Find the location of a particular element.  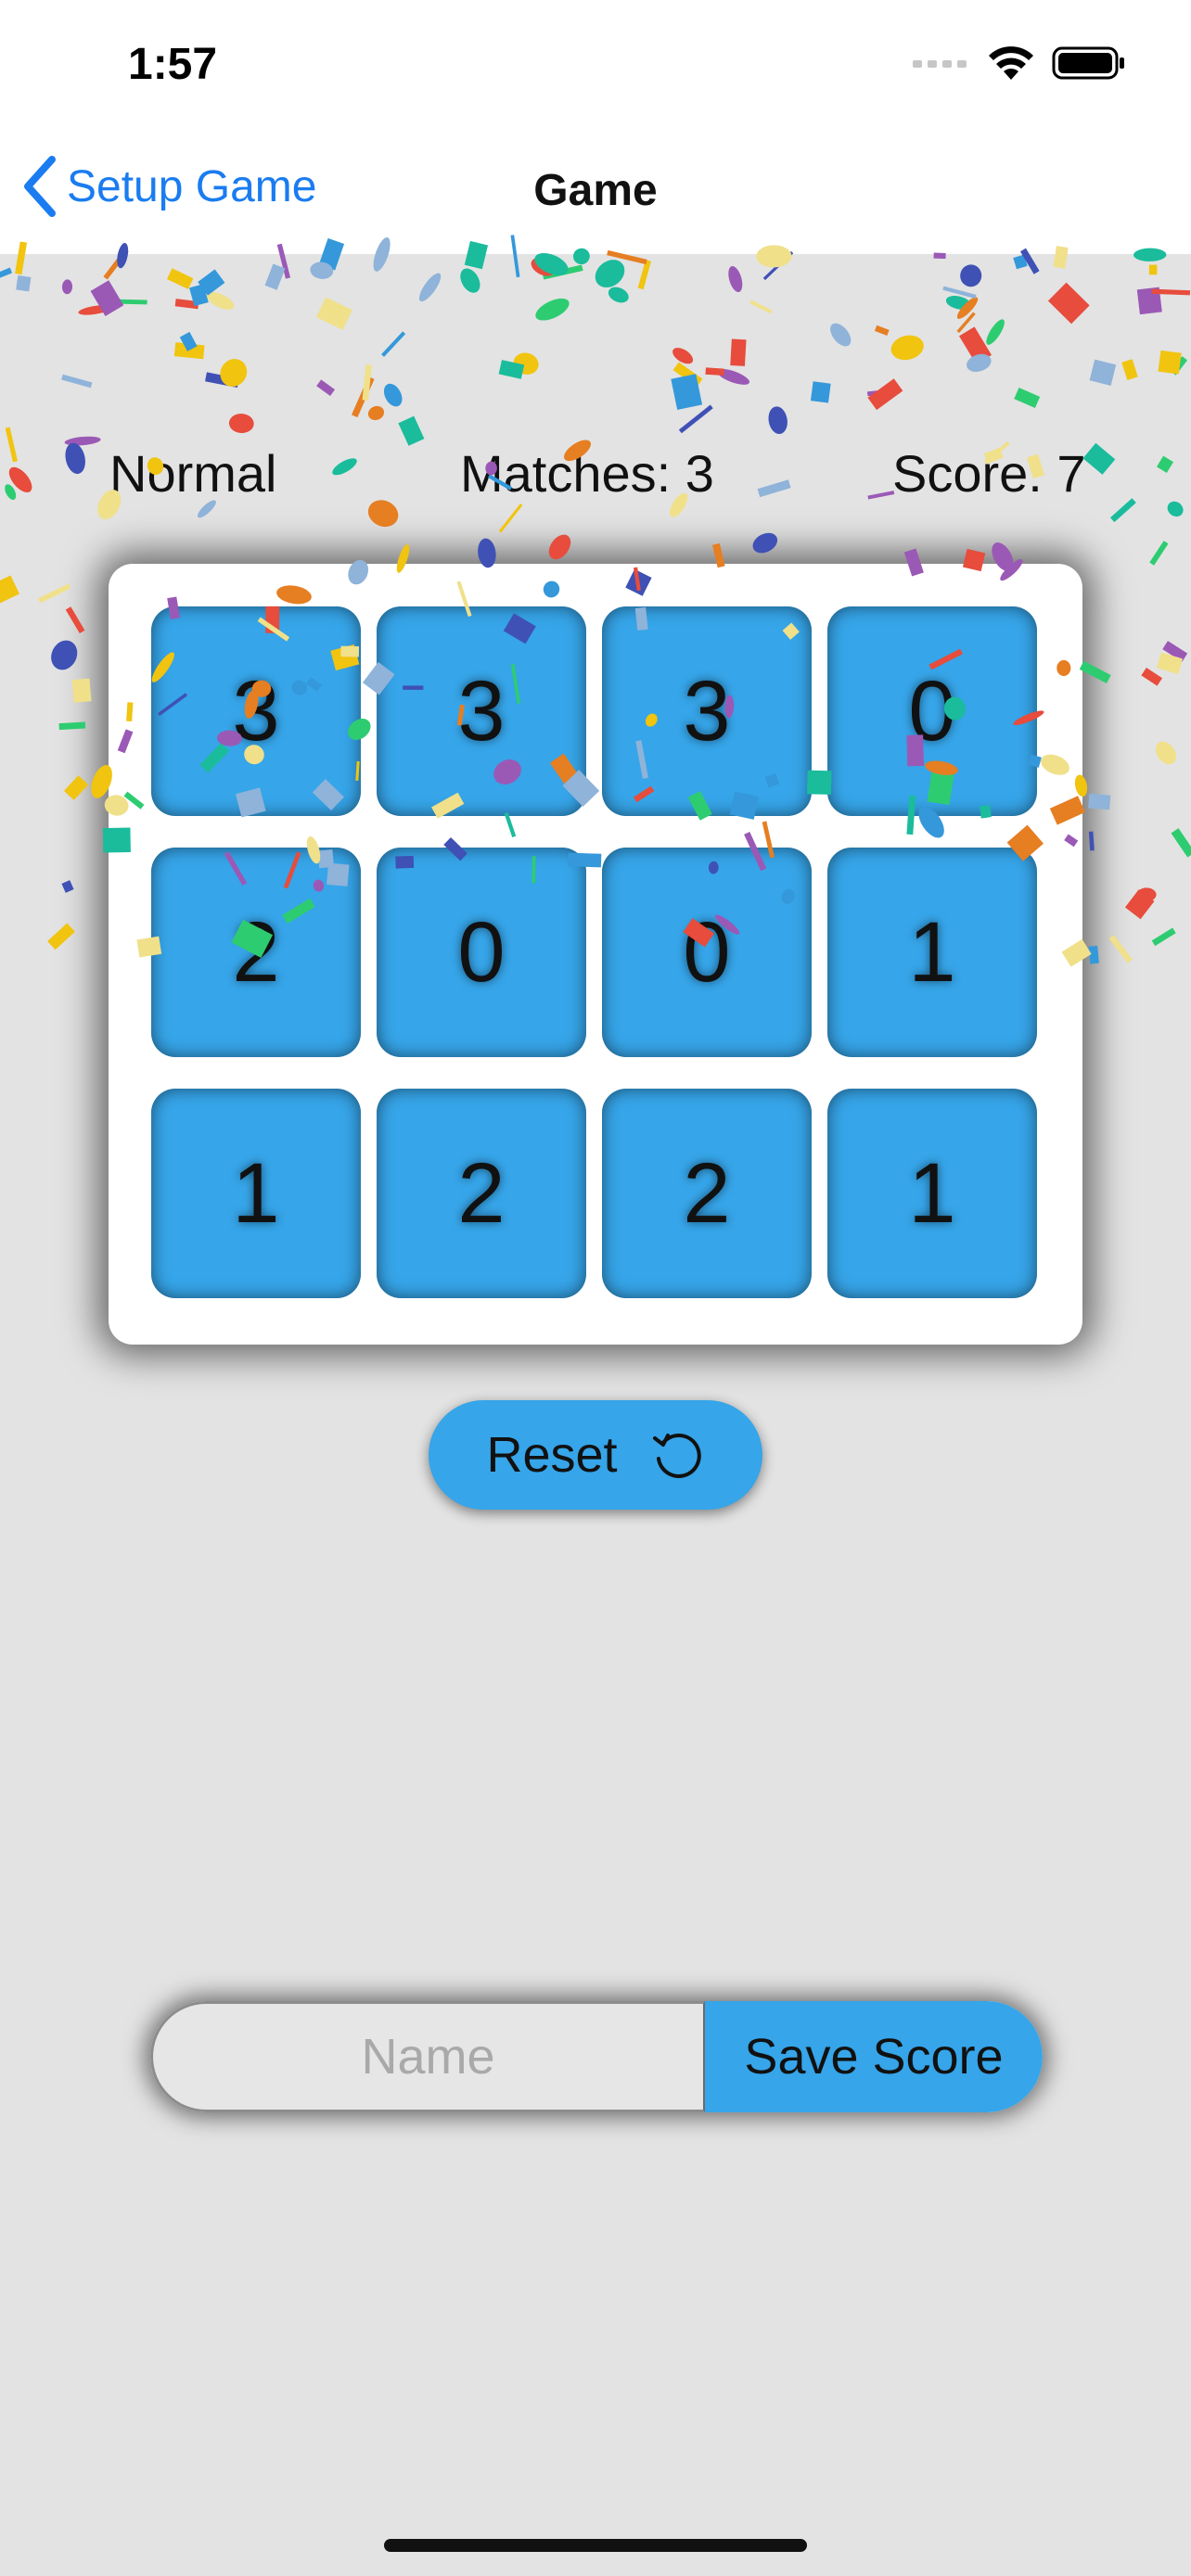

navigation-bar: Setup Game Game is located at coordinates (595, 192).